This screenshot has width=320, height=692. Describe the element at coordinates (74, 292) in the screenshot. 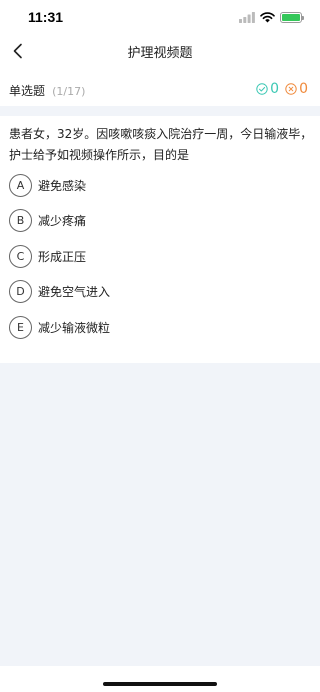

I see `option-text: 避免空气进入` at that location.